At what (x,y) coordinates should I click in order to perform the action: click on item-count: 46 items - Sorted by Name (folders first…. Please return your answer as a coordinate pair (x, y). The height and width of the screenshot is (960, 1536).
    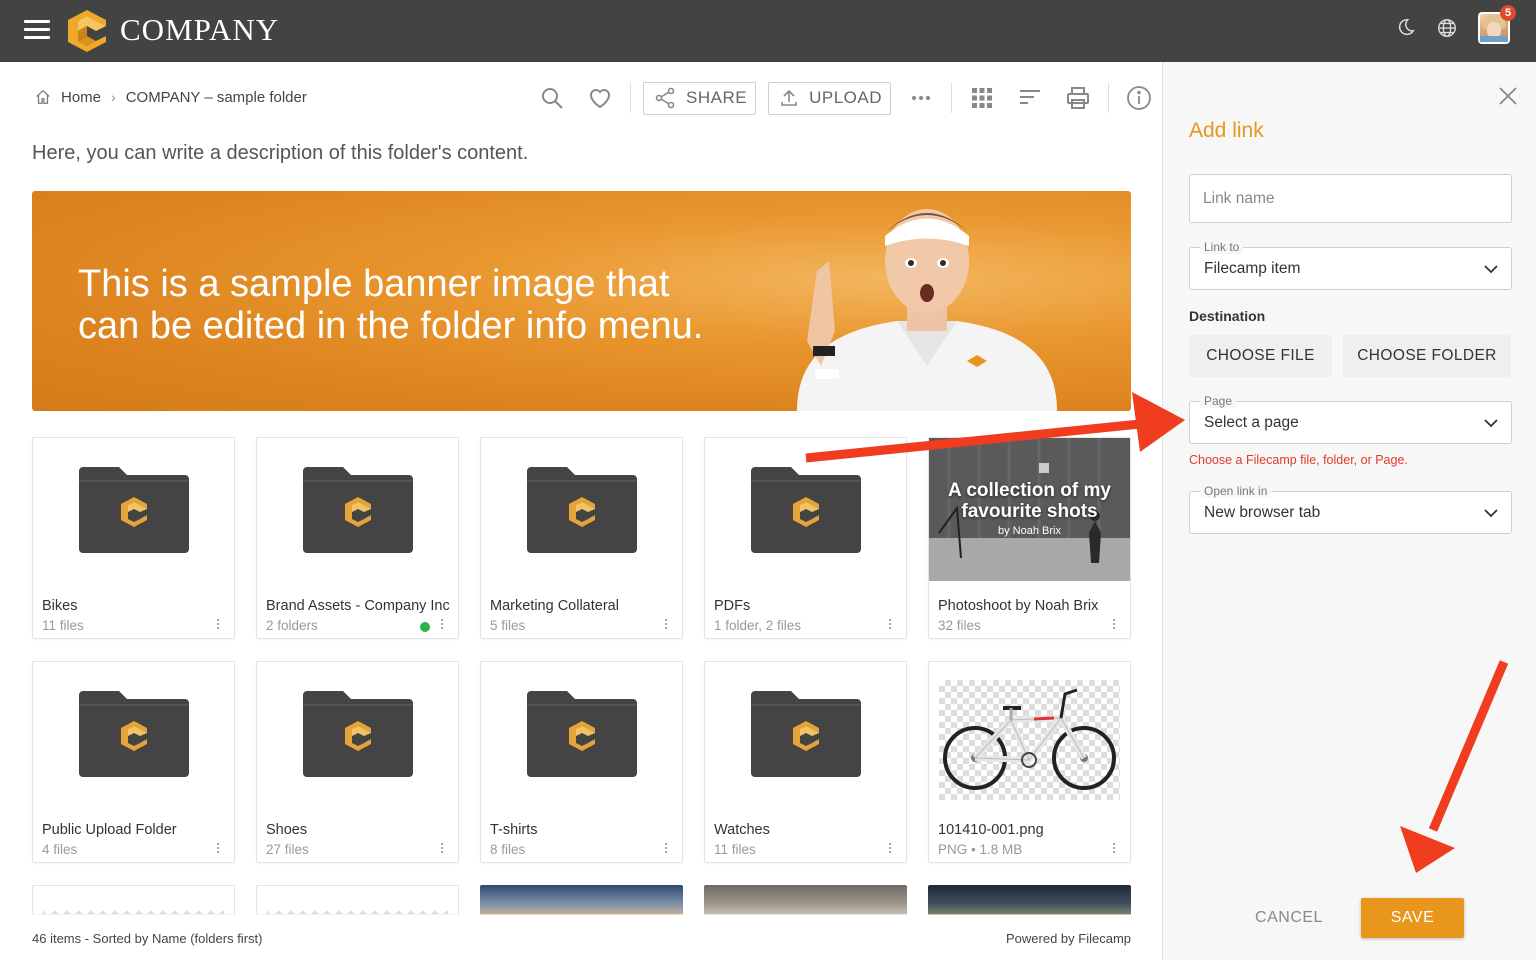
    Looking at the image, I should click on (147, 938).